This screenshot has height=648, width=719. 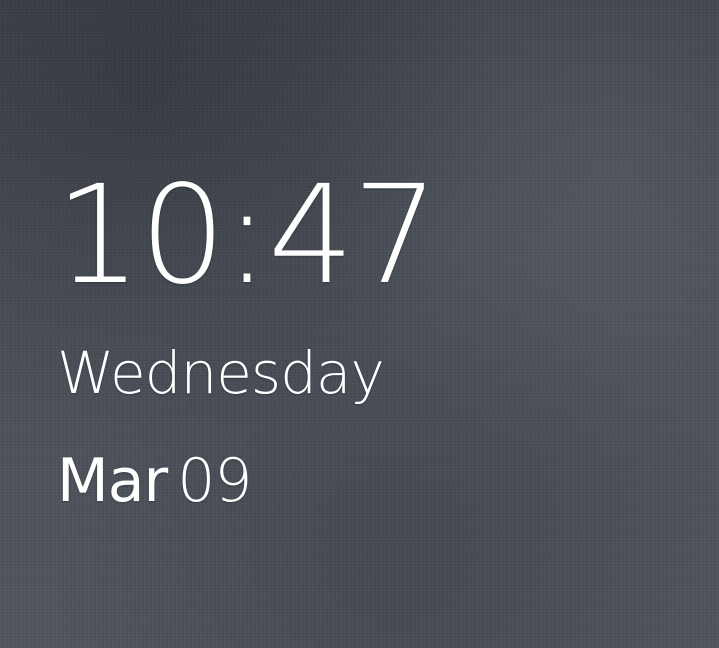 What do you see at coordinates (214, 481) in the screenshot?
I see `clock-day-number: 09` at bounding box center [214, 481].